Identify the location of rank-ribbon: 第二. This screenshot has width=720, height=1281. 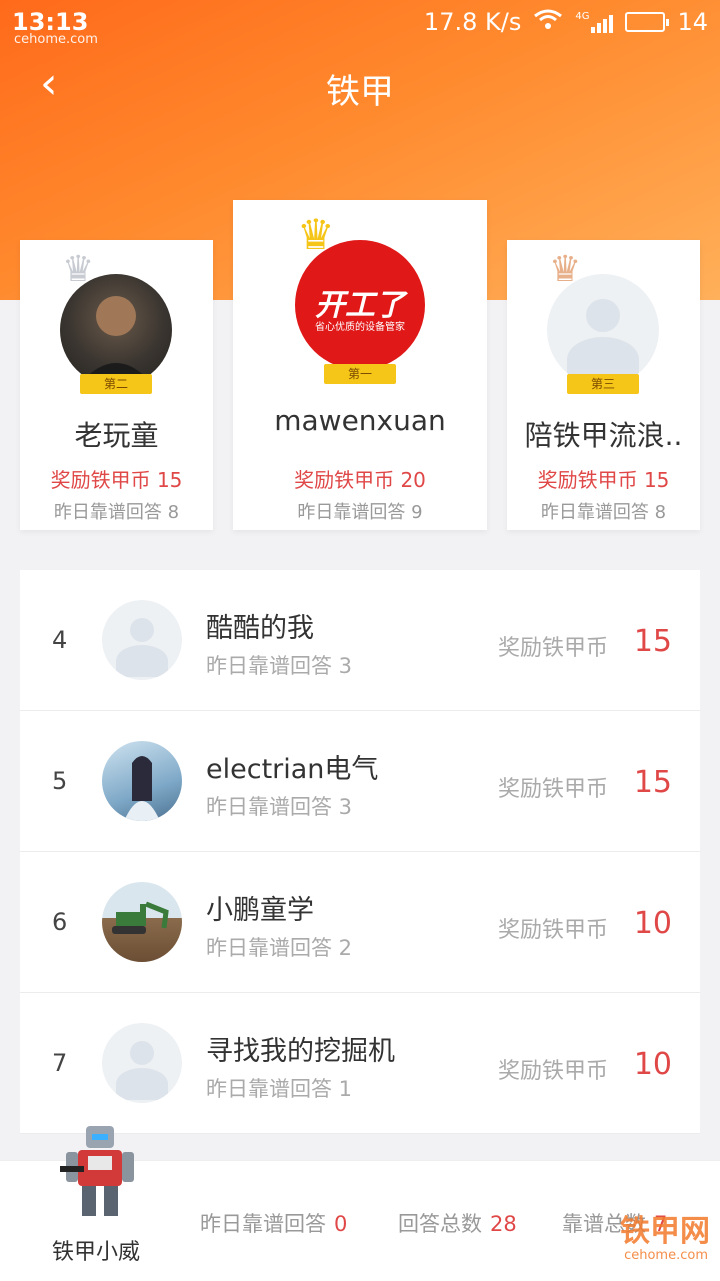
(116, 384).